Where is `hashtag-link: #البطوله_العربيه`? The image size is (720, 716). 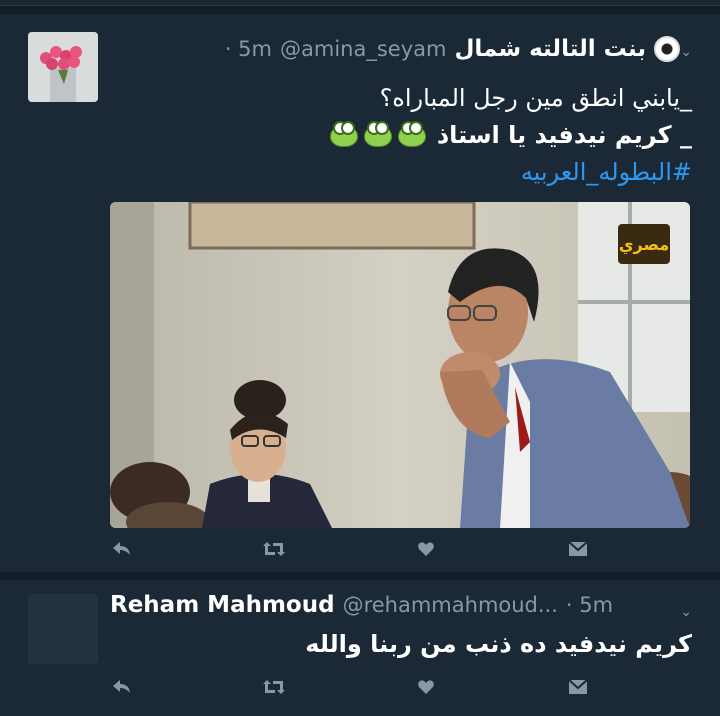 hashtag-link: #البطوله_العربيه is located at coordinates (509, 172).